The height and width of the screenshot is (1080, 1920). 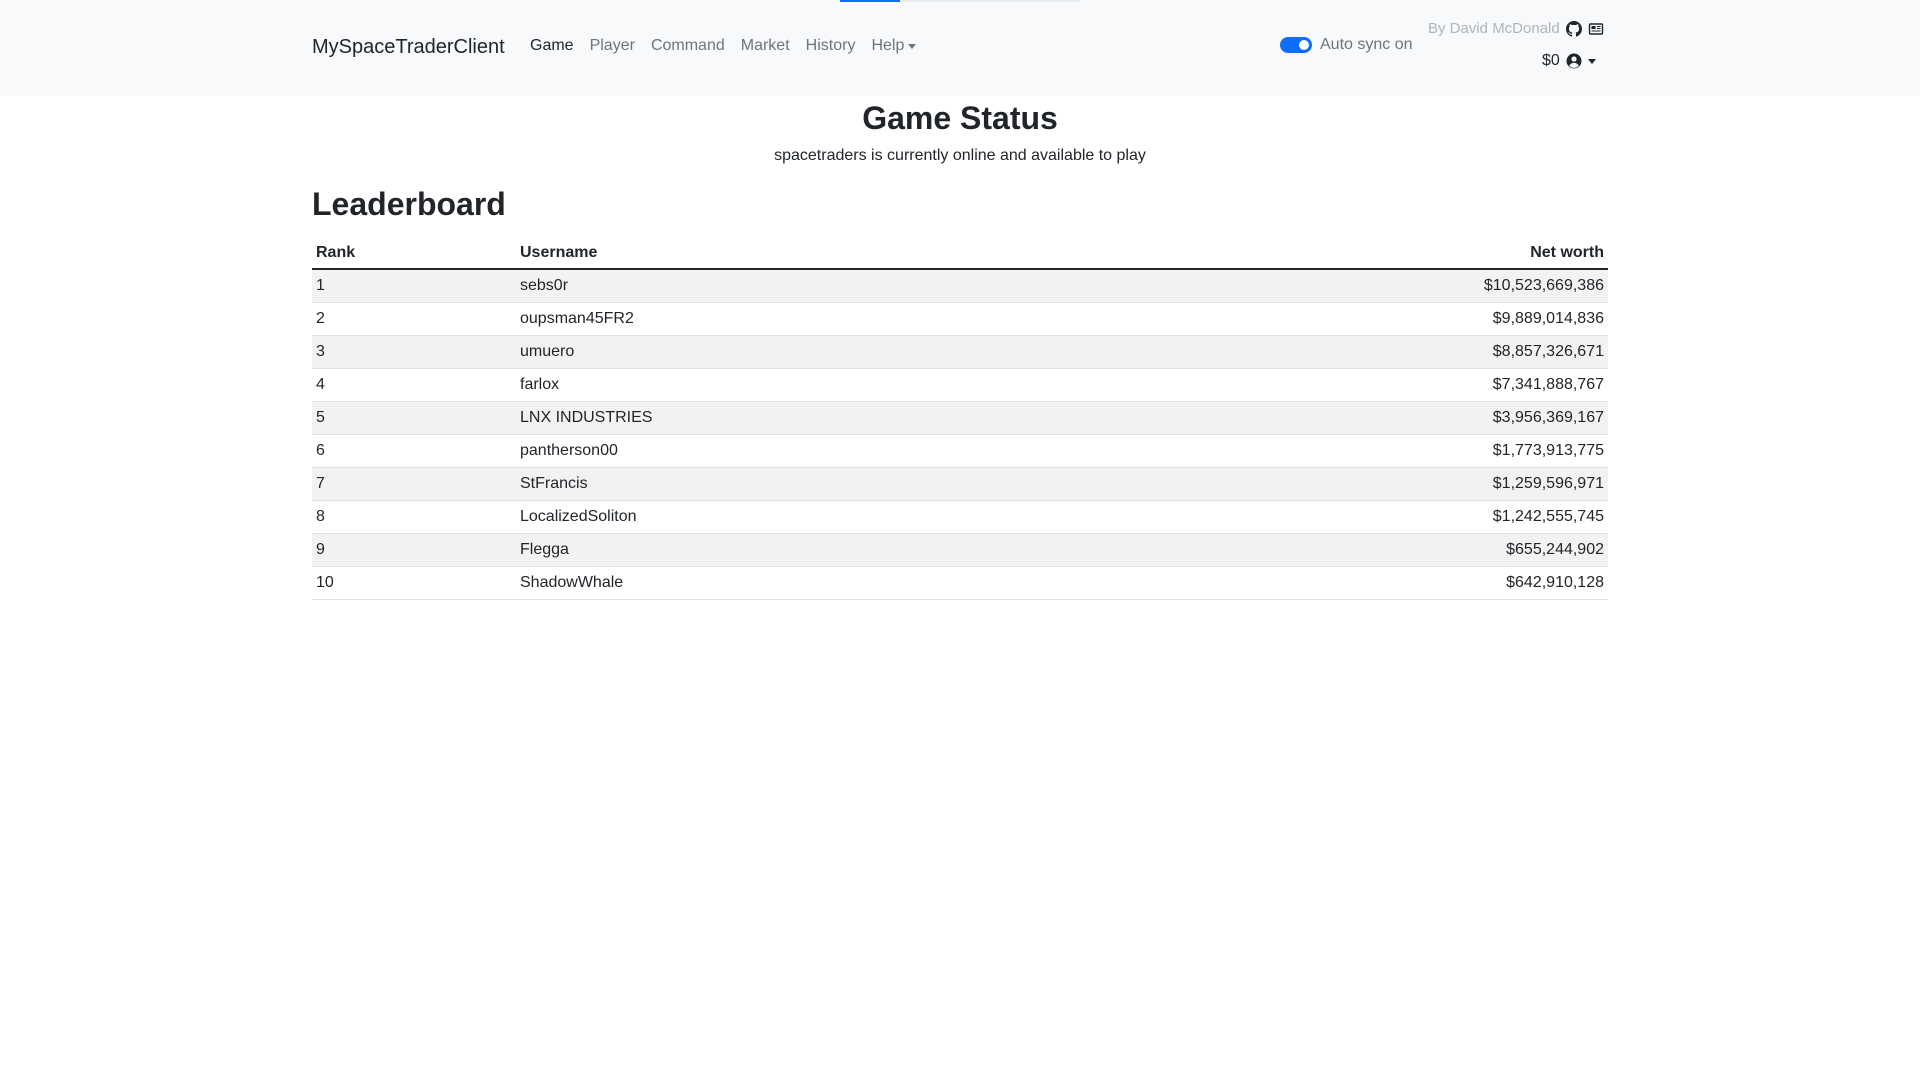 What do you see at coordinates (414, 352) in the screenshot?
I see `rank-cell: 3` at bounding box center [414, 352].